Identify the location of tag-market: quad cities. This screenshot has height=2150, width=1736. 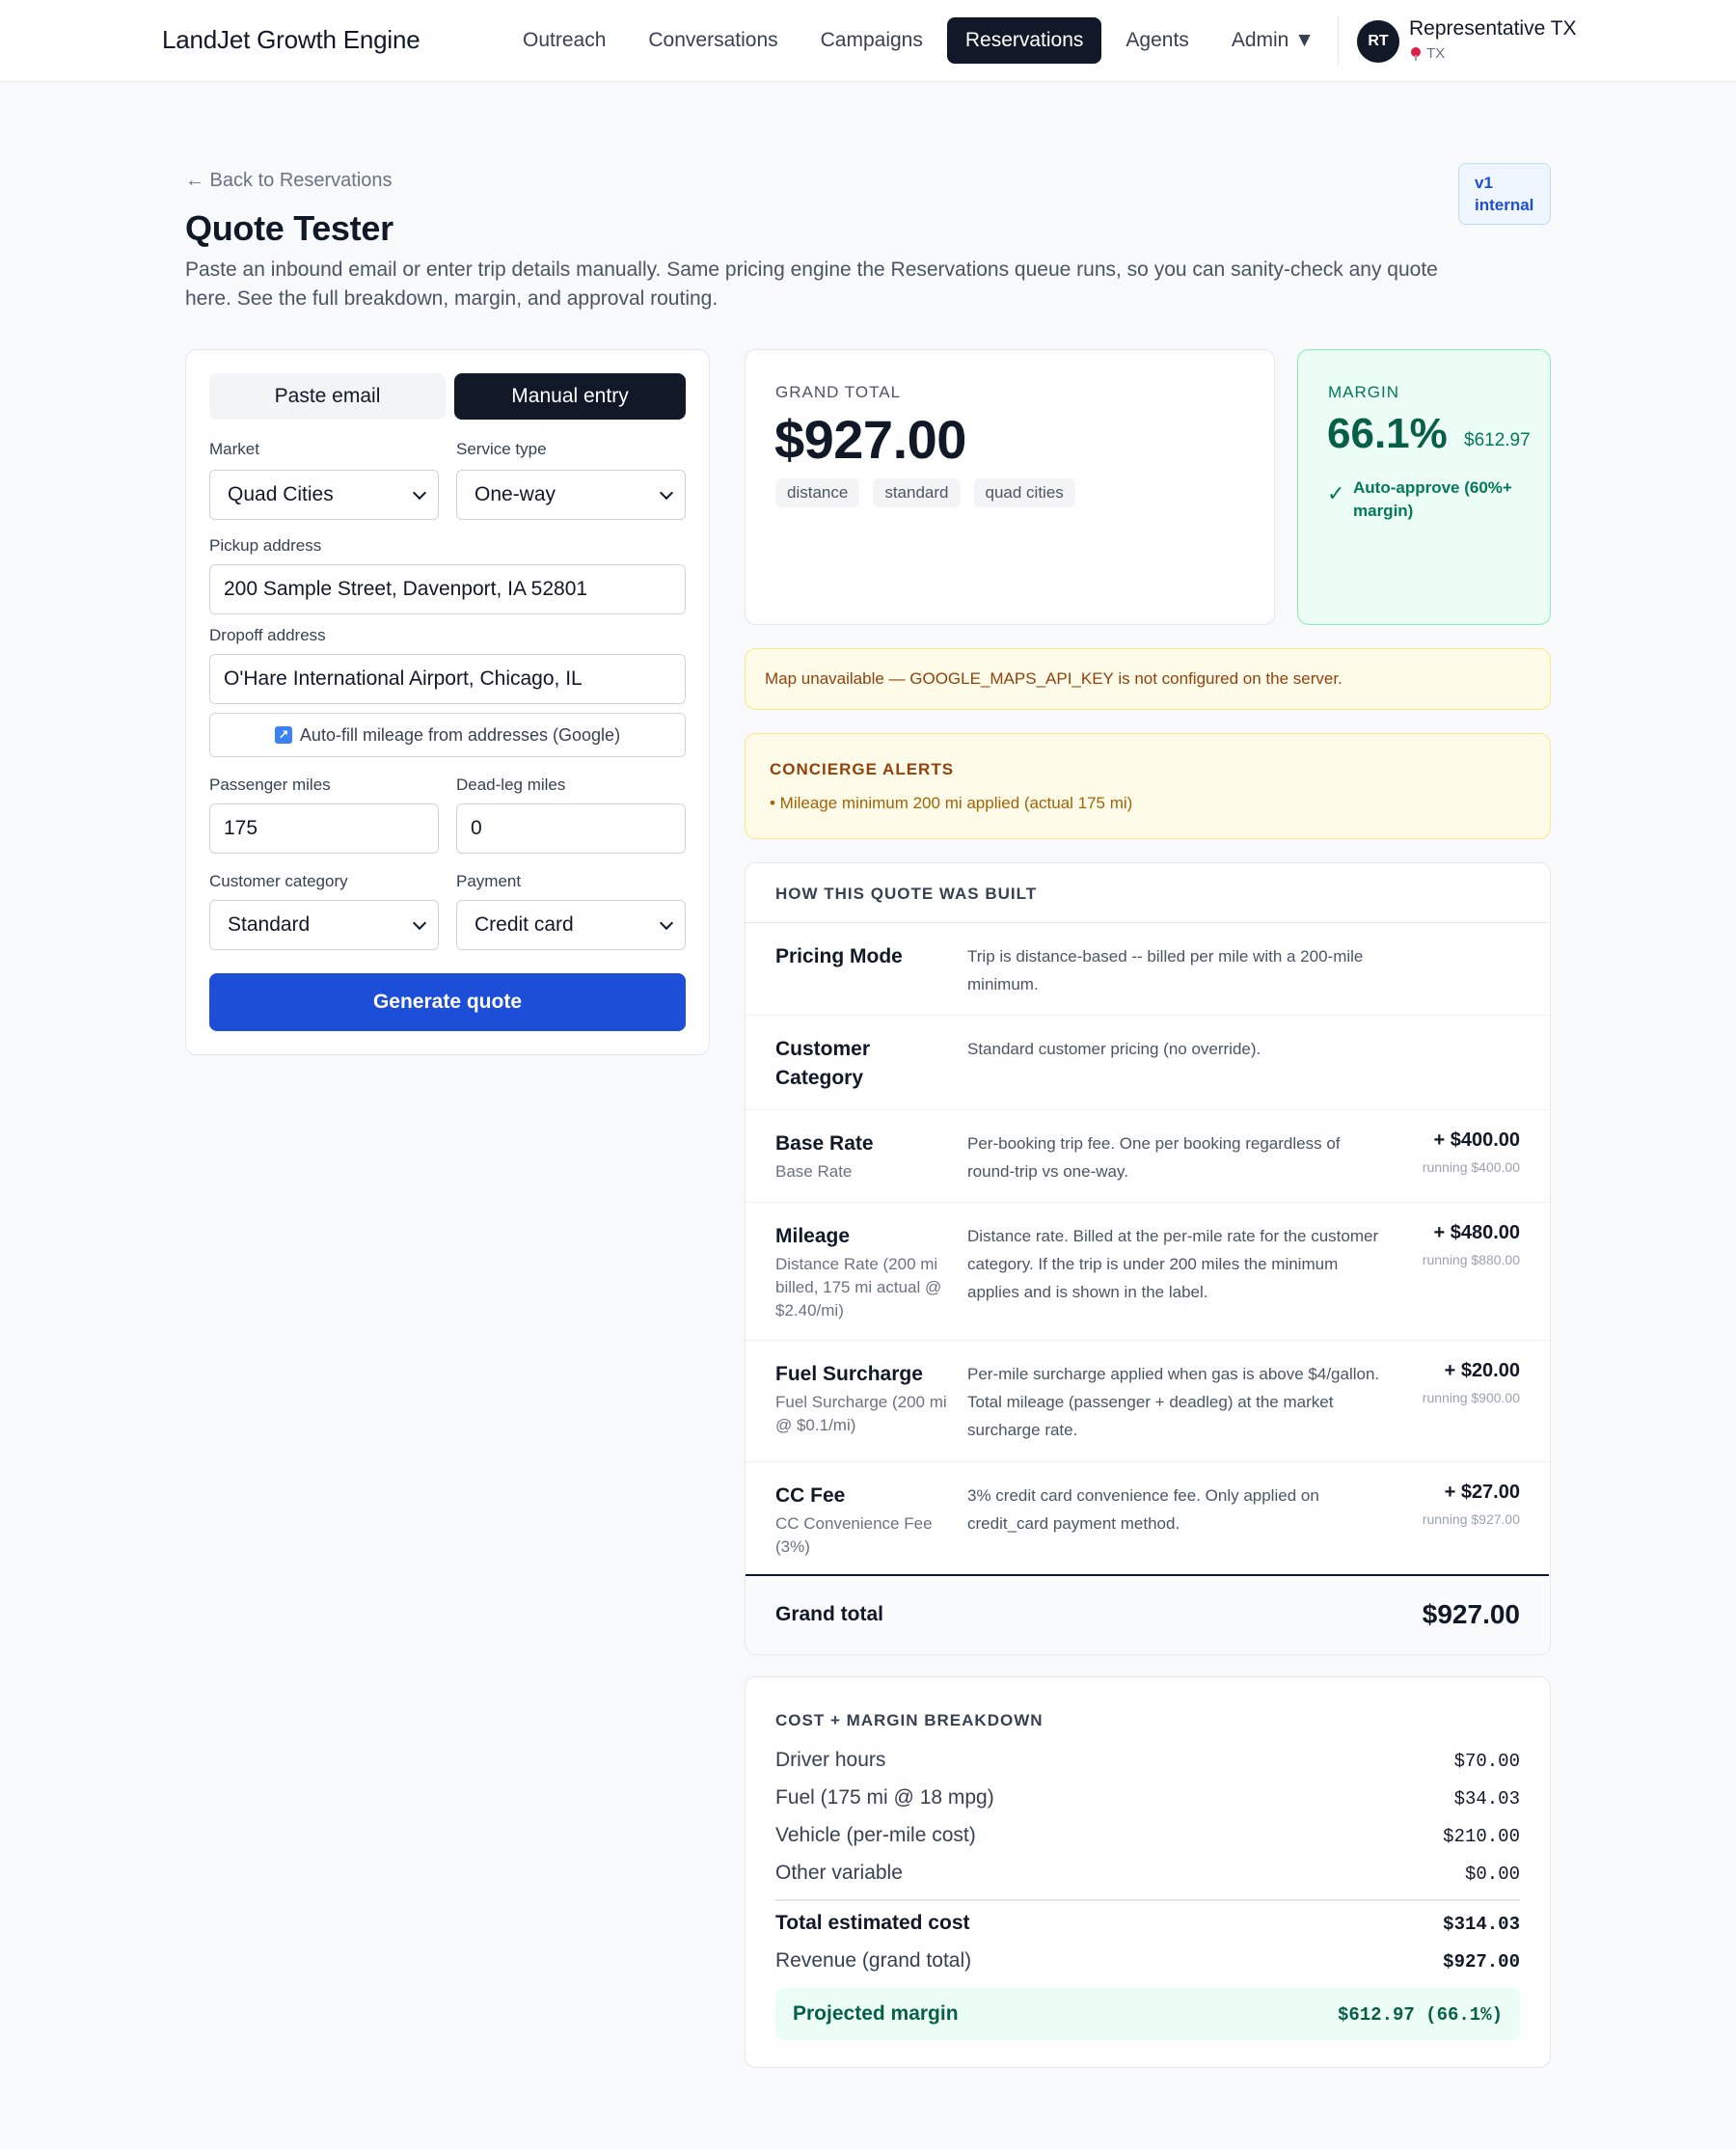
(1024, 492).